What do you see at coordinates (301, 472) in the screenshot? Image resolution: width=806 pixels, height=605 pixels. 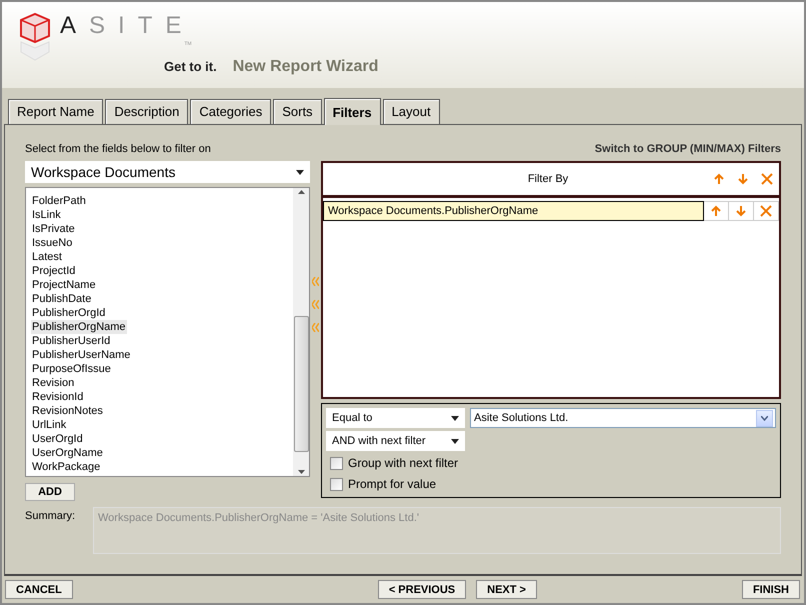 I see `scroll-down-icon` at bounding box center [301, 472].